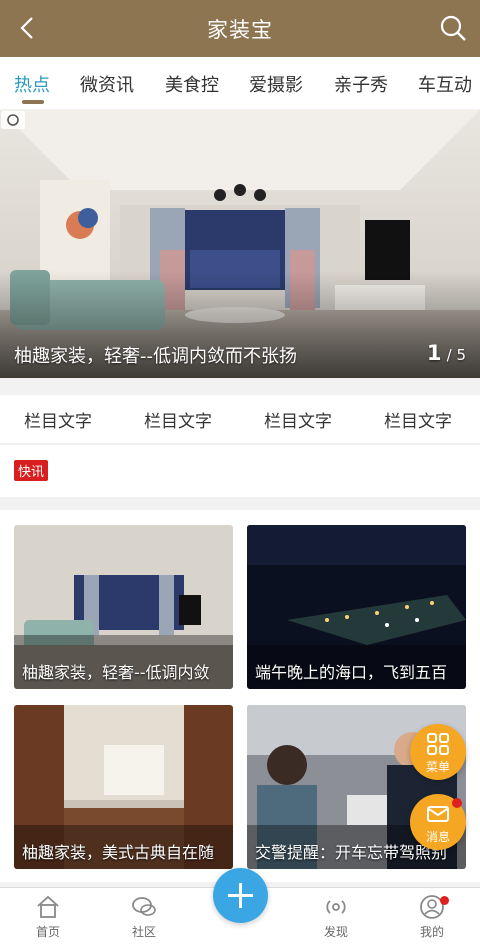 The image size is (480, 947). What do you see at coordinates (453, 28) in the screenshot?
I see `search-icon` at bounding box center [453, 28].